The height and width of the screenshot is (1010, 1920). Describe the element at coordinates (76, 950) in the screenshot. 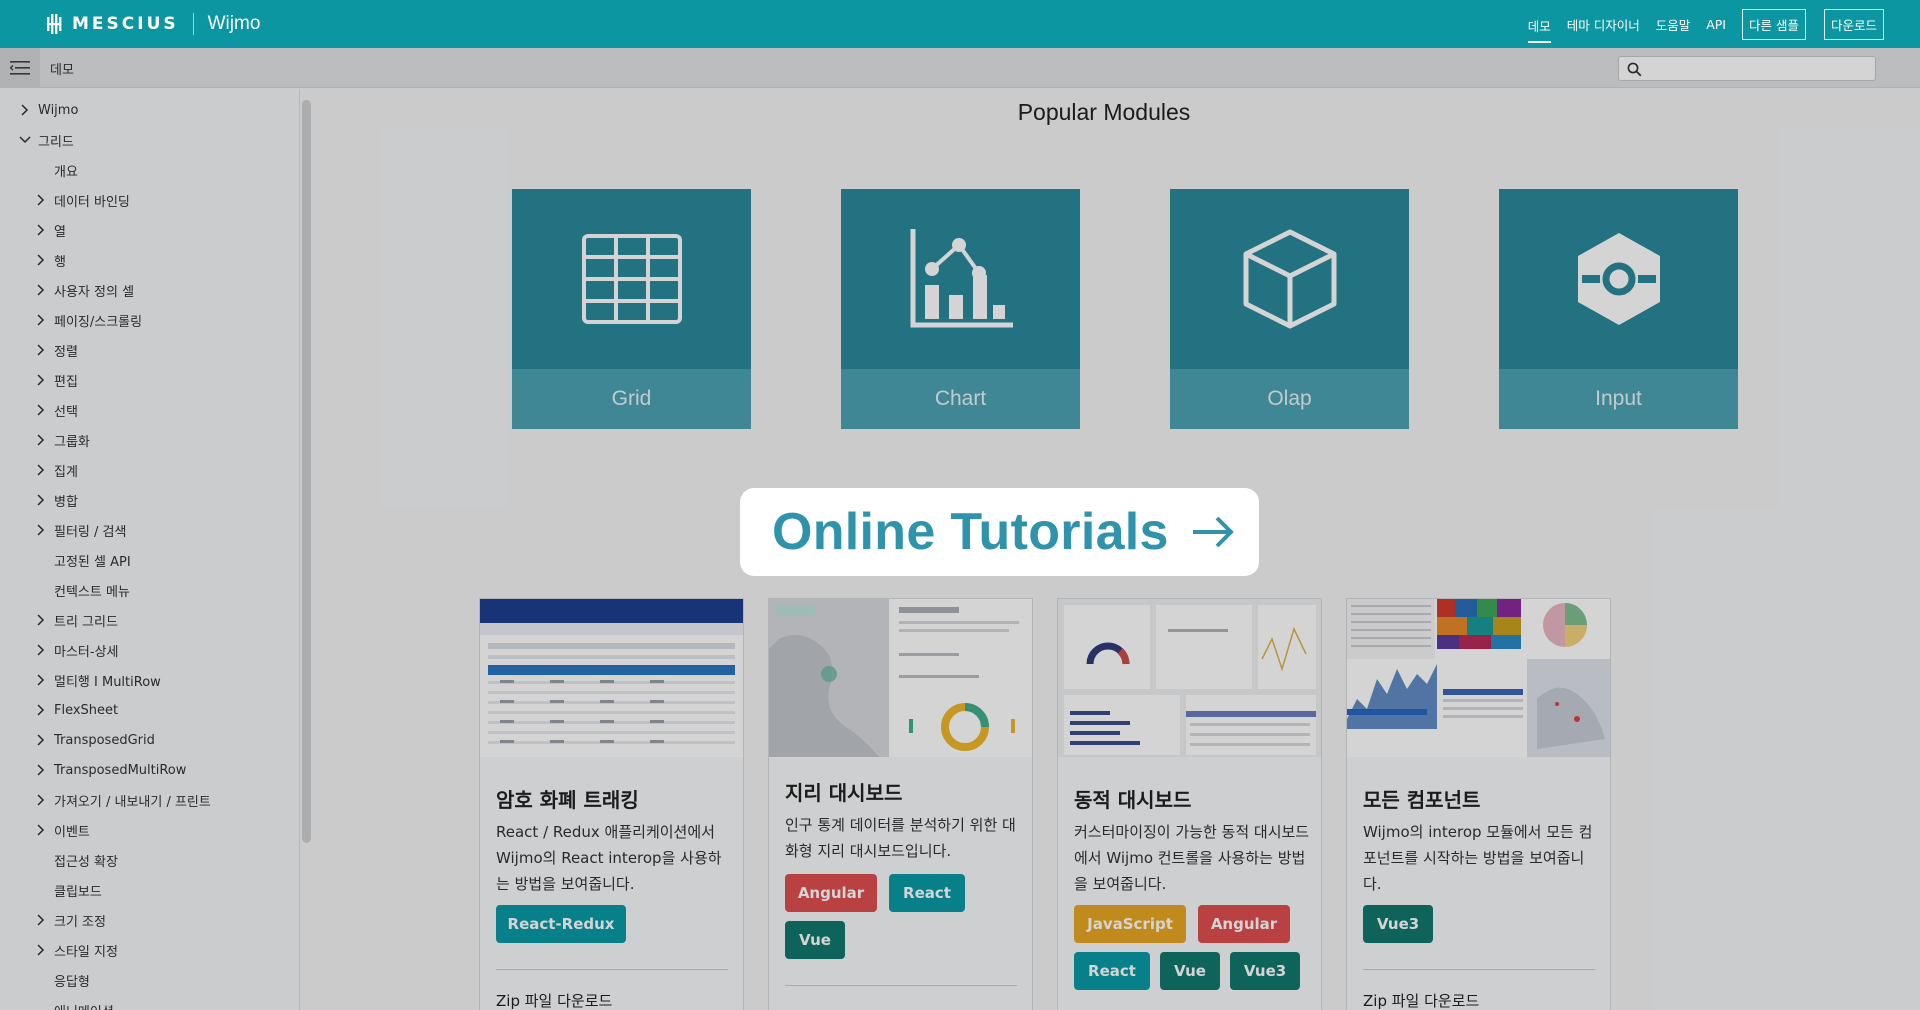

I see `sidebar-tree-item: 스타일 지정` at that location.